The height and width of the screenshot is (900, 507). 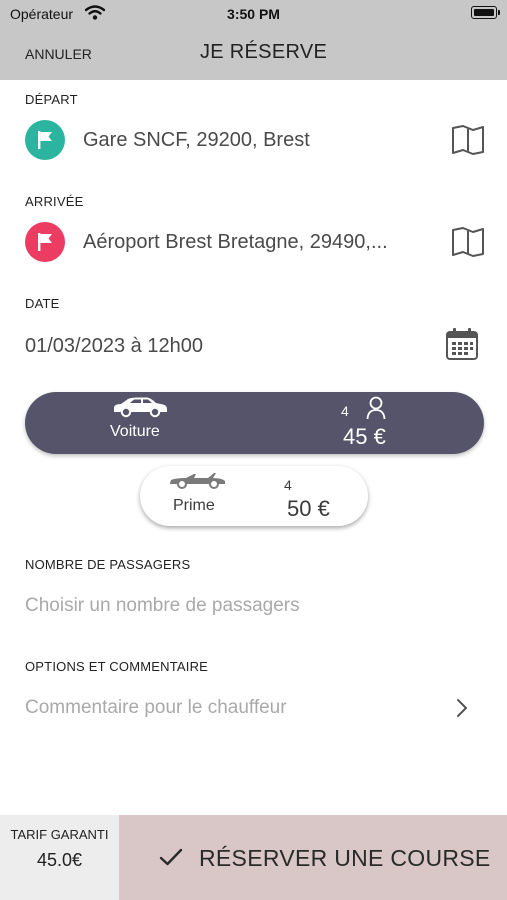 What do you see at coordinates (140, 409) in the screenshot?
I see `car-icon` at bounding box center [140, 409].